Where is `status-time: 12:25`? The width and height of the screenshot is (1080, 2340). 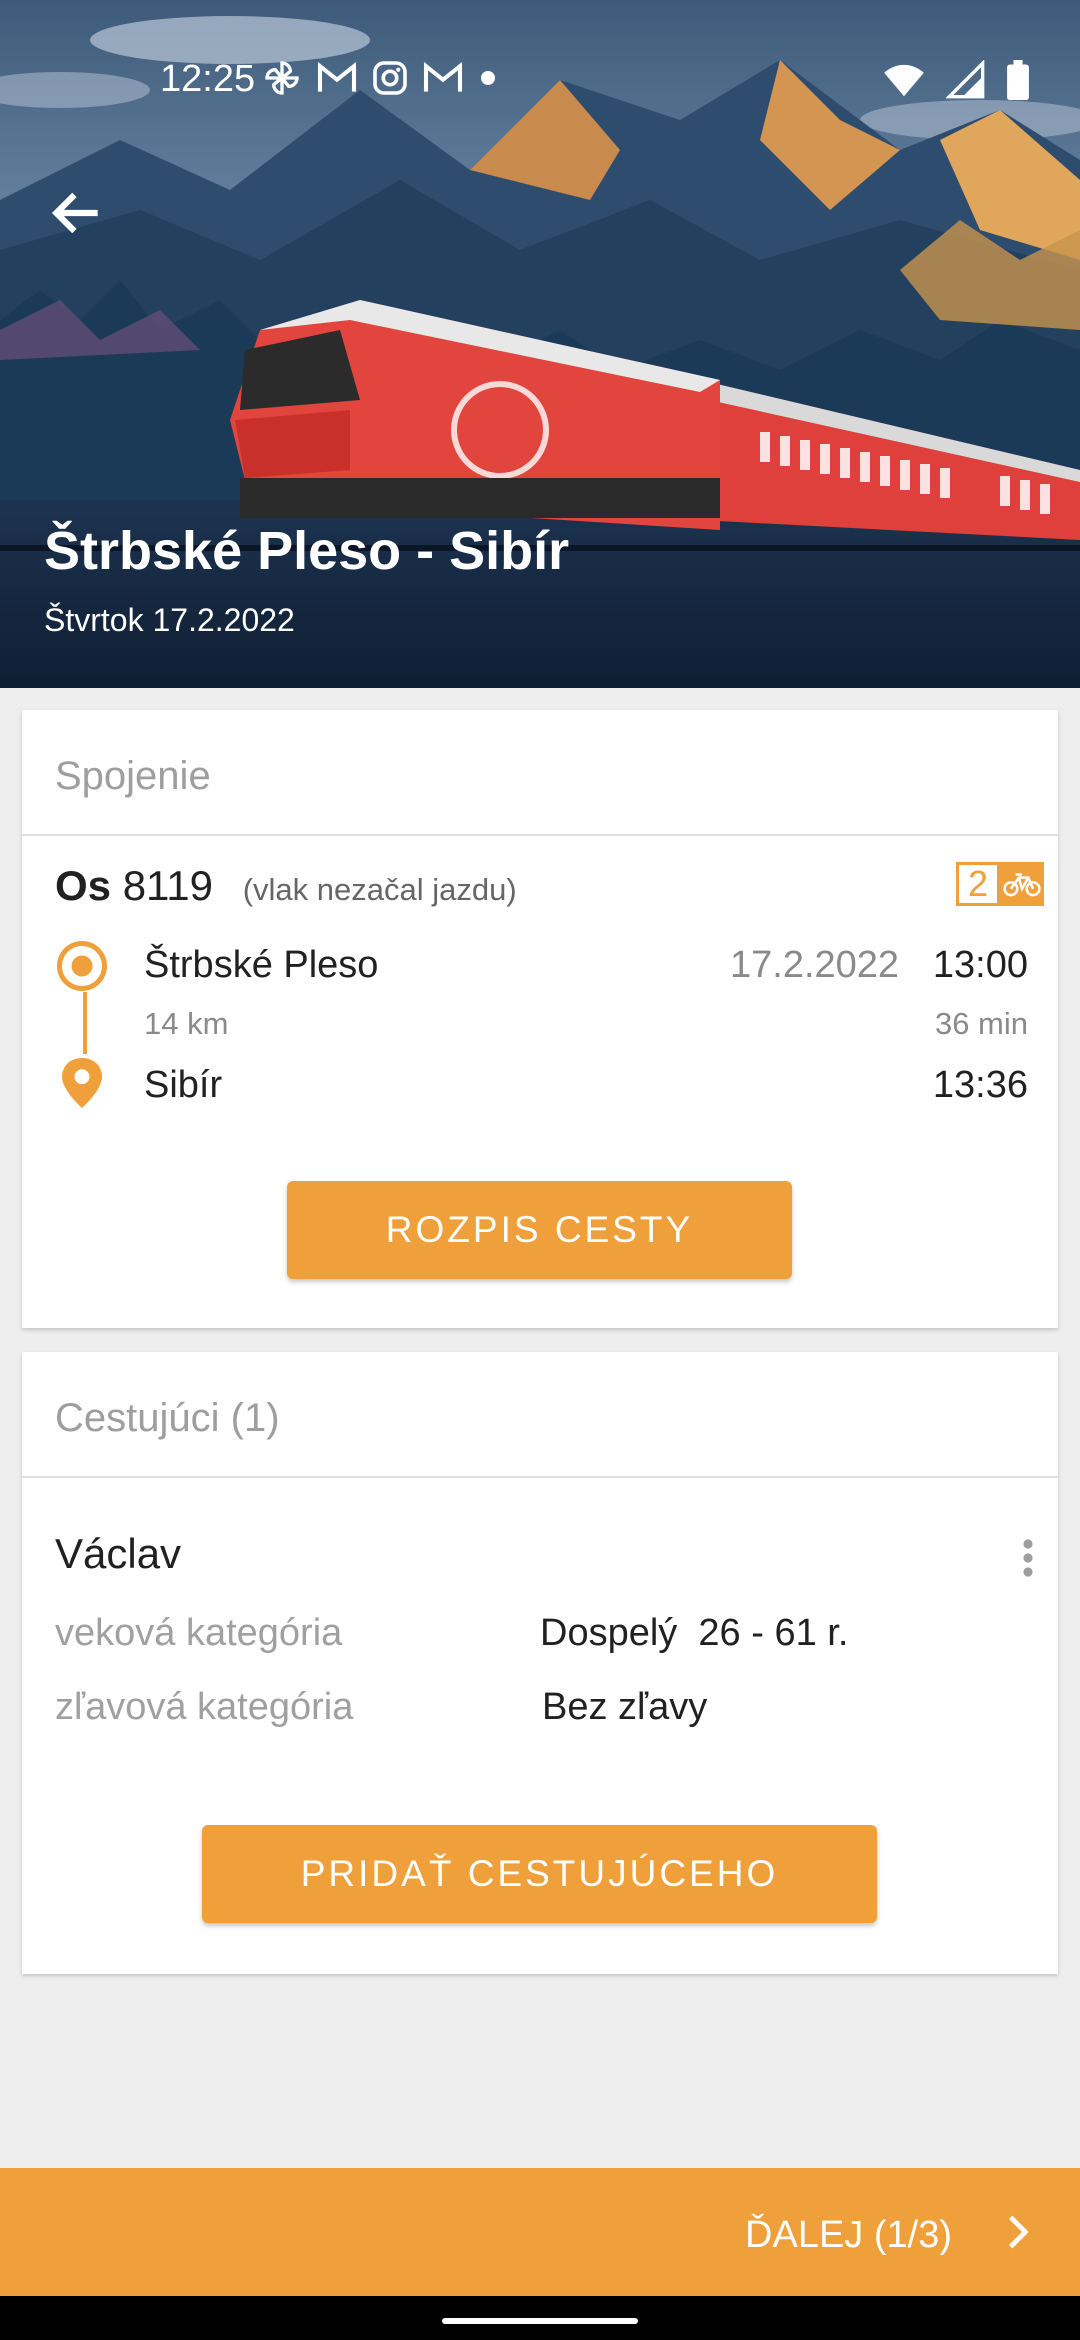 status-time: 12:25 is located at coordinates (208, 79).